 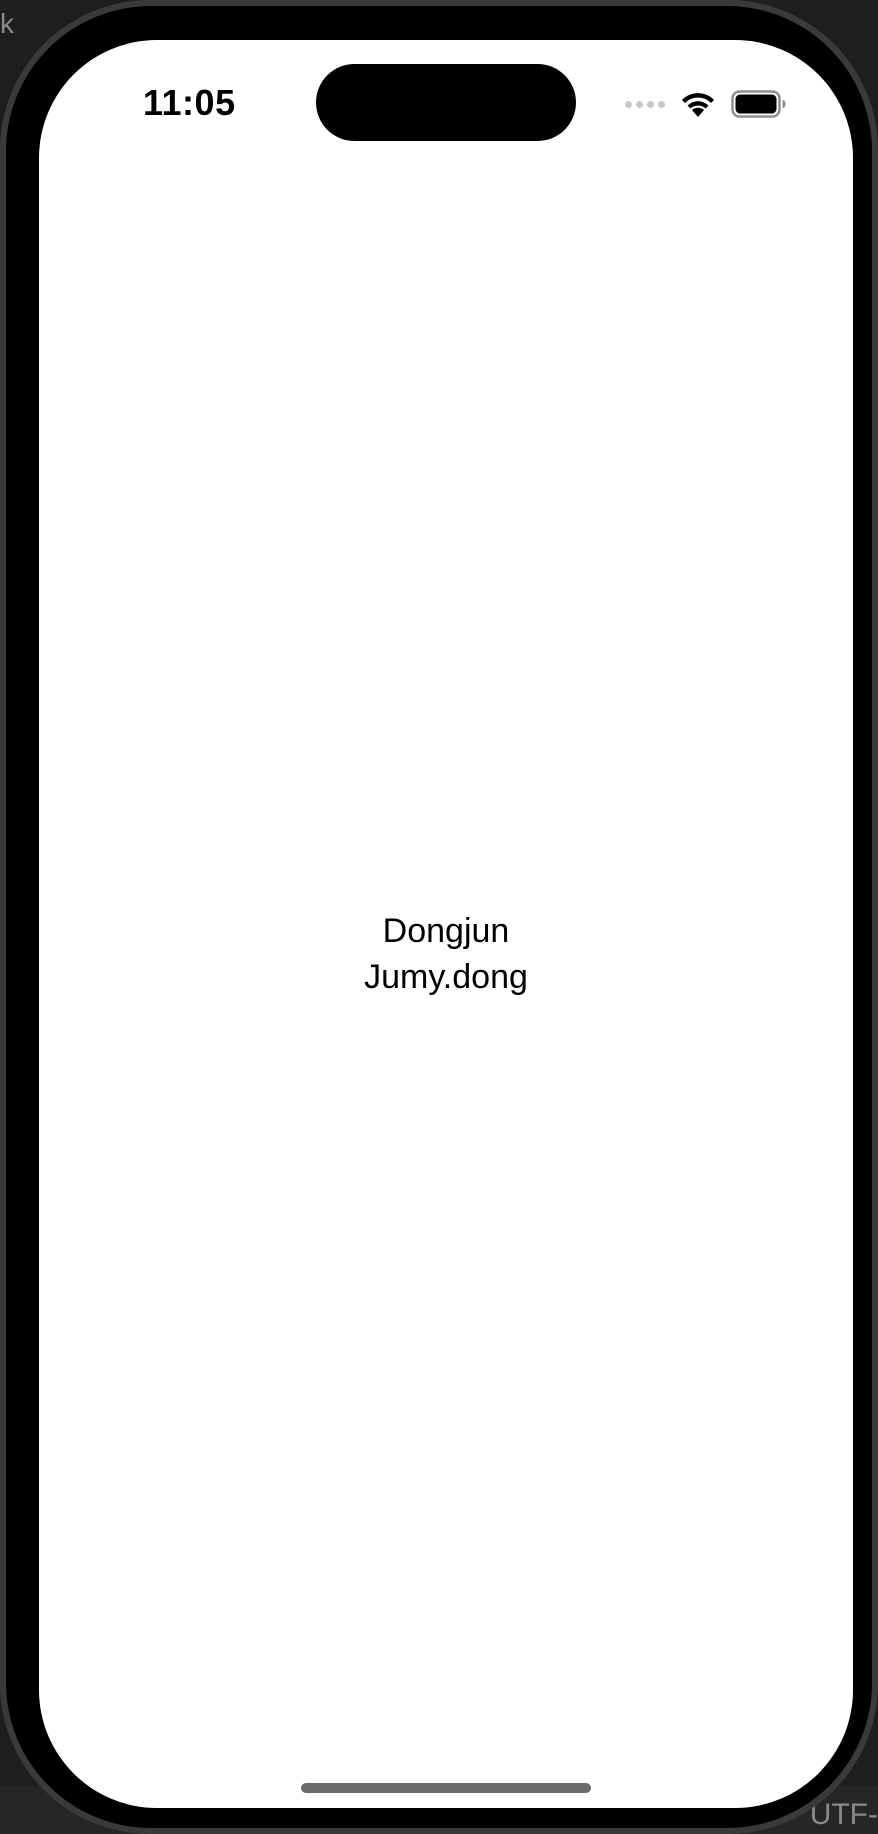 What do you see at coordinates (446, 931) in the screenshot?
I see `name-label: Dongjun` at bounding box center [446, 931].